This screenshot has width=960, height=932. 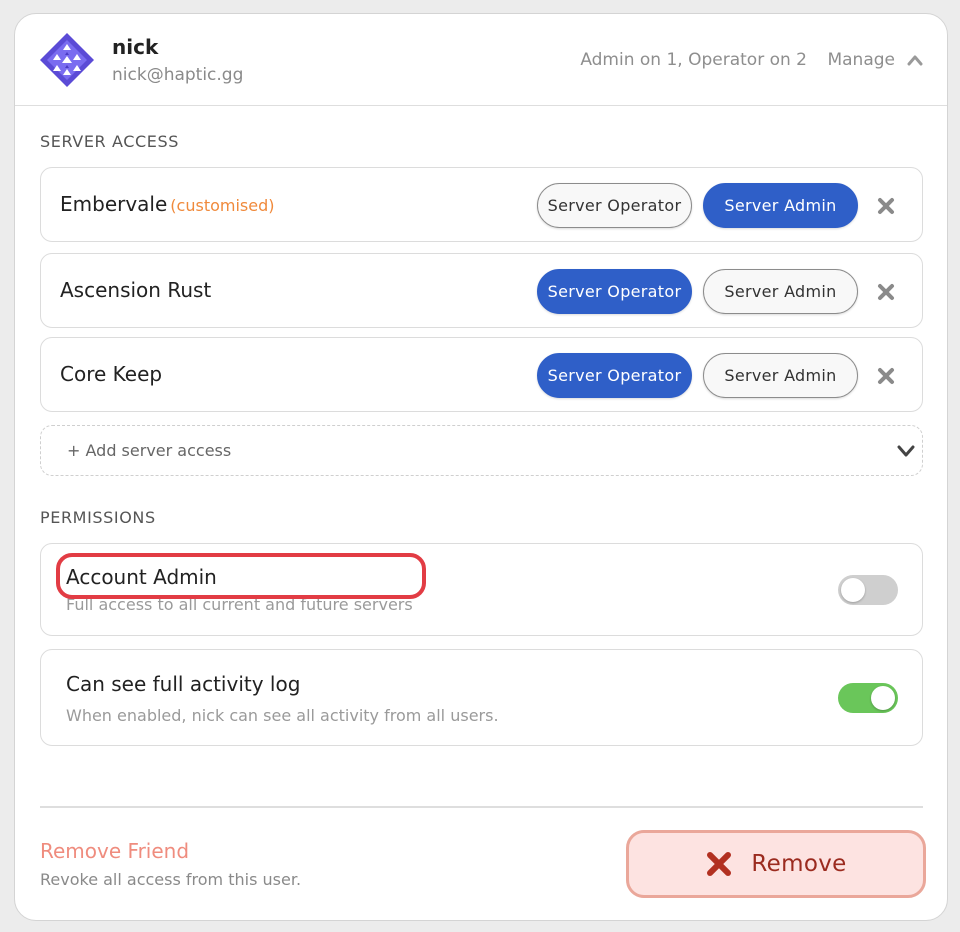 What do you see at coordinates (222, 205) in the screenshot?
I see `customised-tag: (customised)` at bounding box center [222, 205].